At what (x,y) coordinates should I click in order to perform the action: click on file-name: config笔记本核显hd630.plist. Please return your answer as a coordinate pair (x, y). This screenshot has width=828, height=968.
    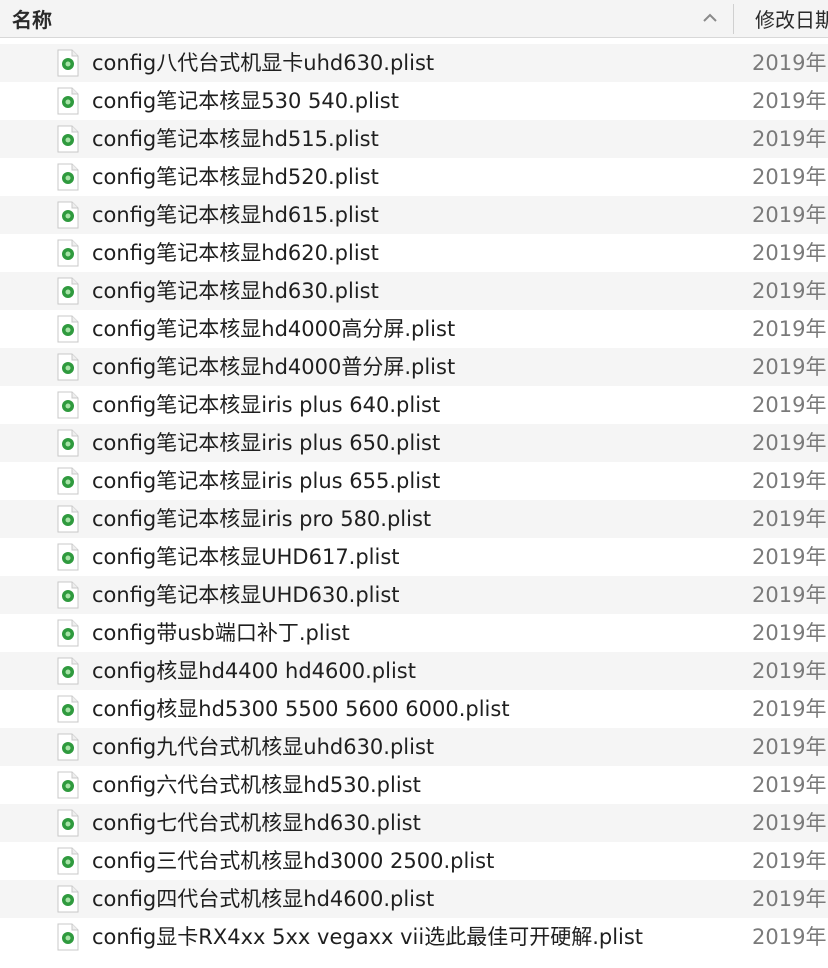
    Looking at the image, I should click on (235, 291).